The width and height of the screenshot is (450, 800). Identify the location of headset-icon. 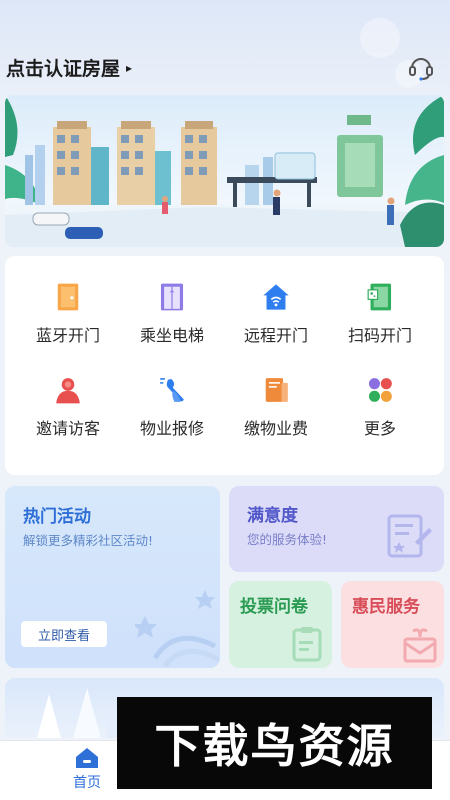
(421, 67).